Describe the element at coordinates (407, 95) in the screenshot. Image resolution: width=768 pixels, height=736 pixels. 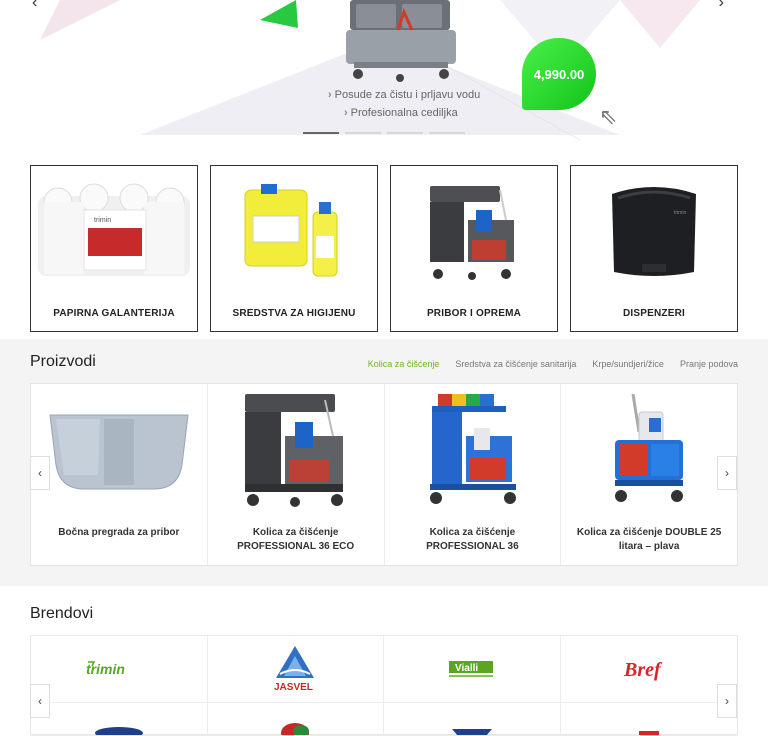
I see `hero-feature-text: Posude za čistu i prljavu vodu` at that location.